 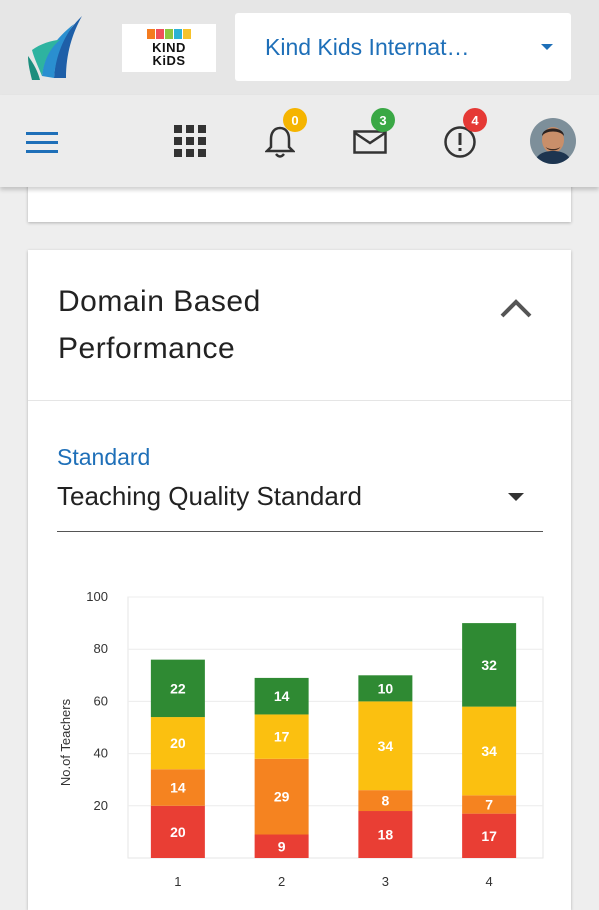 I want to click on standard-select: Teaching Quality Standard, so click(x=209, y=496).